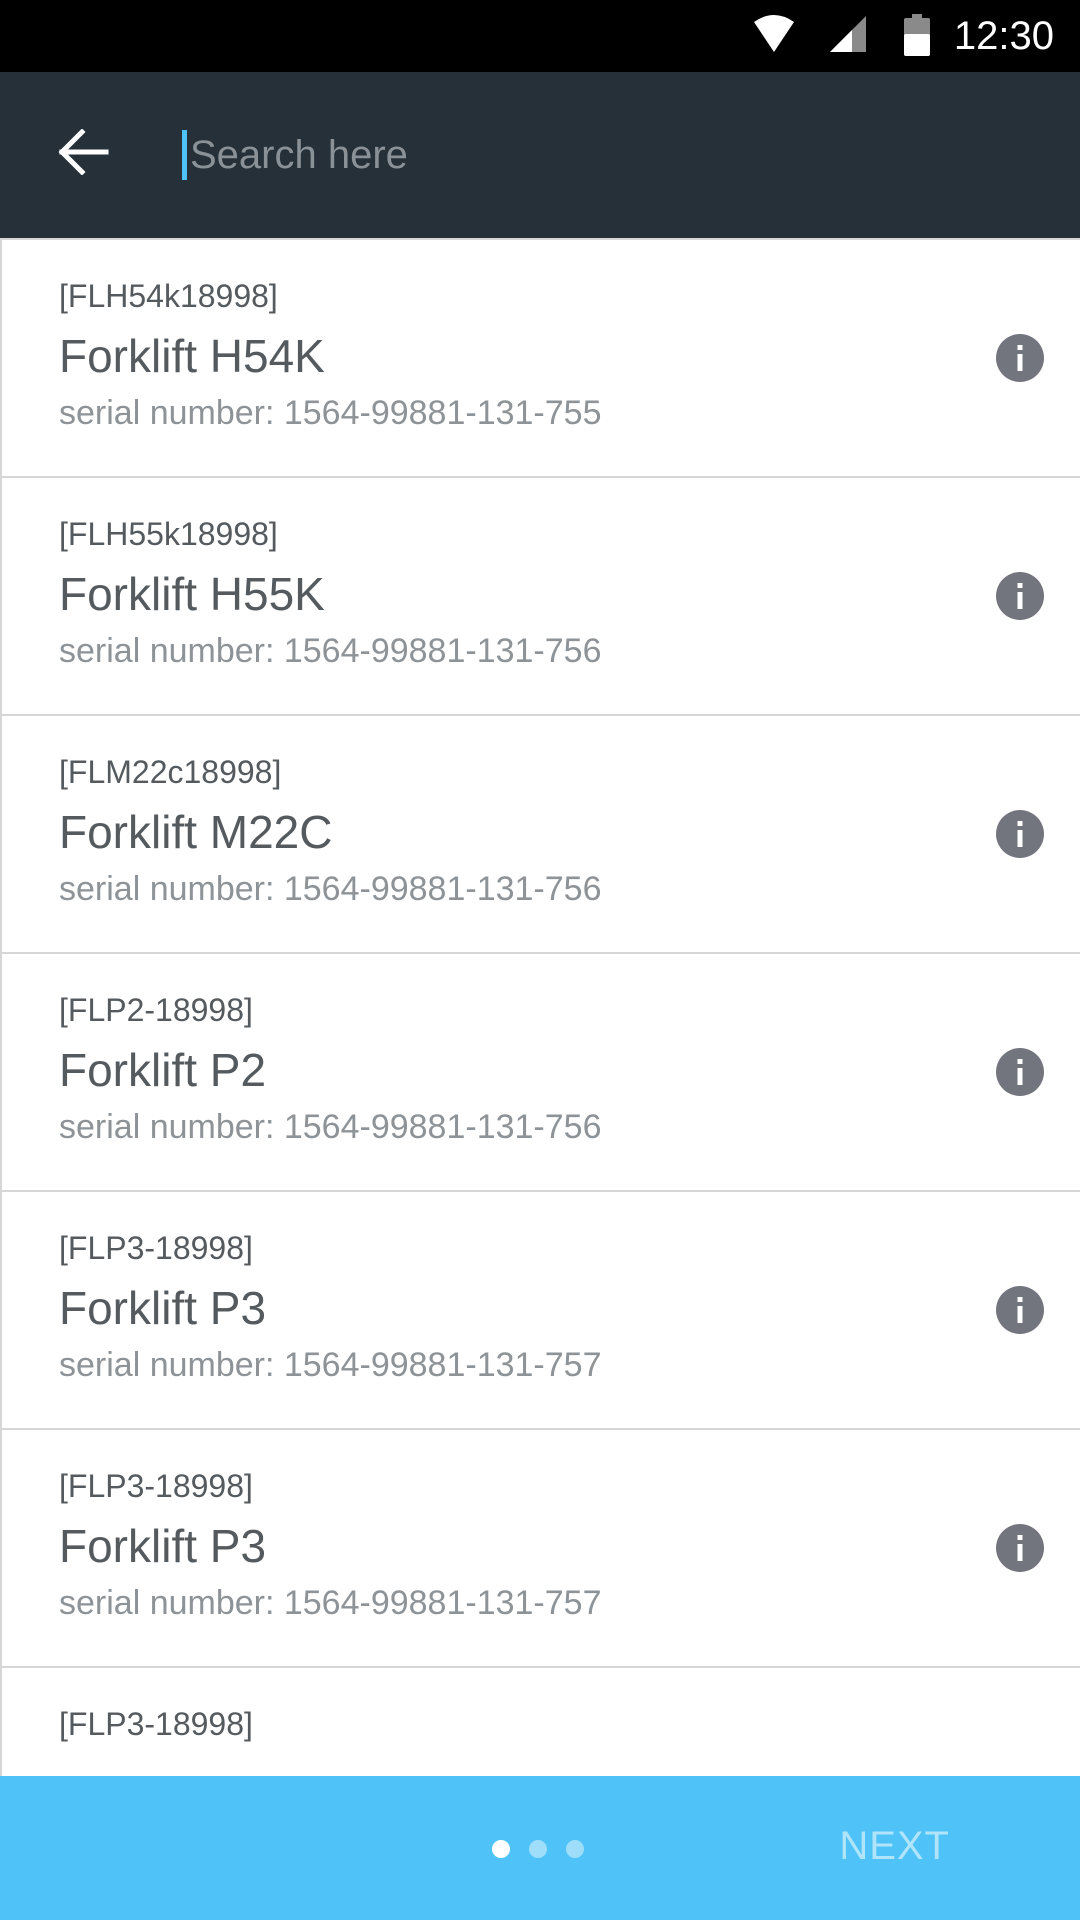 The width and height of the screenshot is (1080, 1920). Describe the element at coordinates (192, 356) in the screenshot. I see `item-name: Forklift H54K` at that location.